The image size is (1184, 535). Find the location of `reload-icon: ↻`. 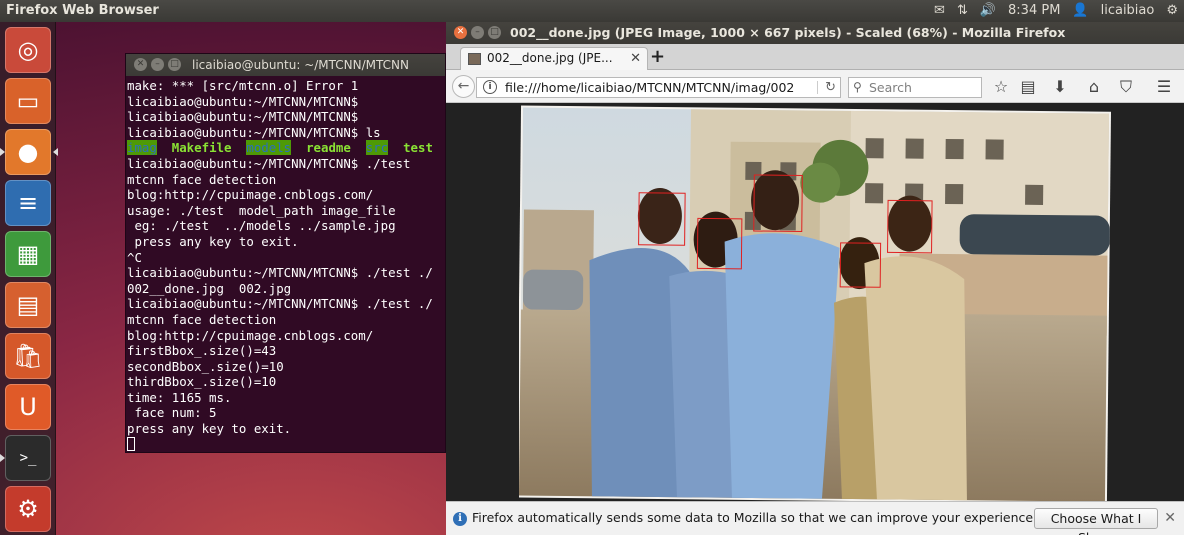

reload-icon: ↻ is located at coordinates (830, 87).